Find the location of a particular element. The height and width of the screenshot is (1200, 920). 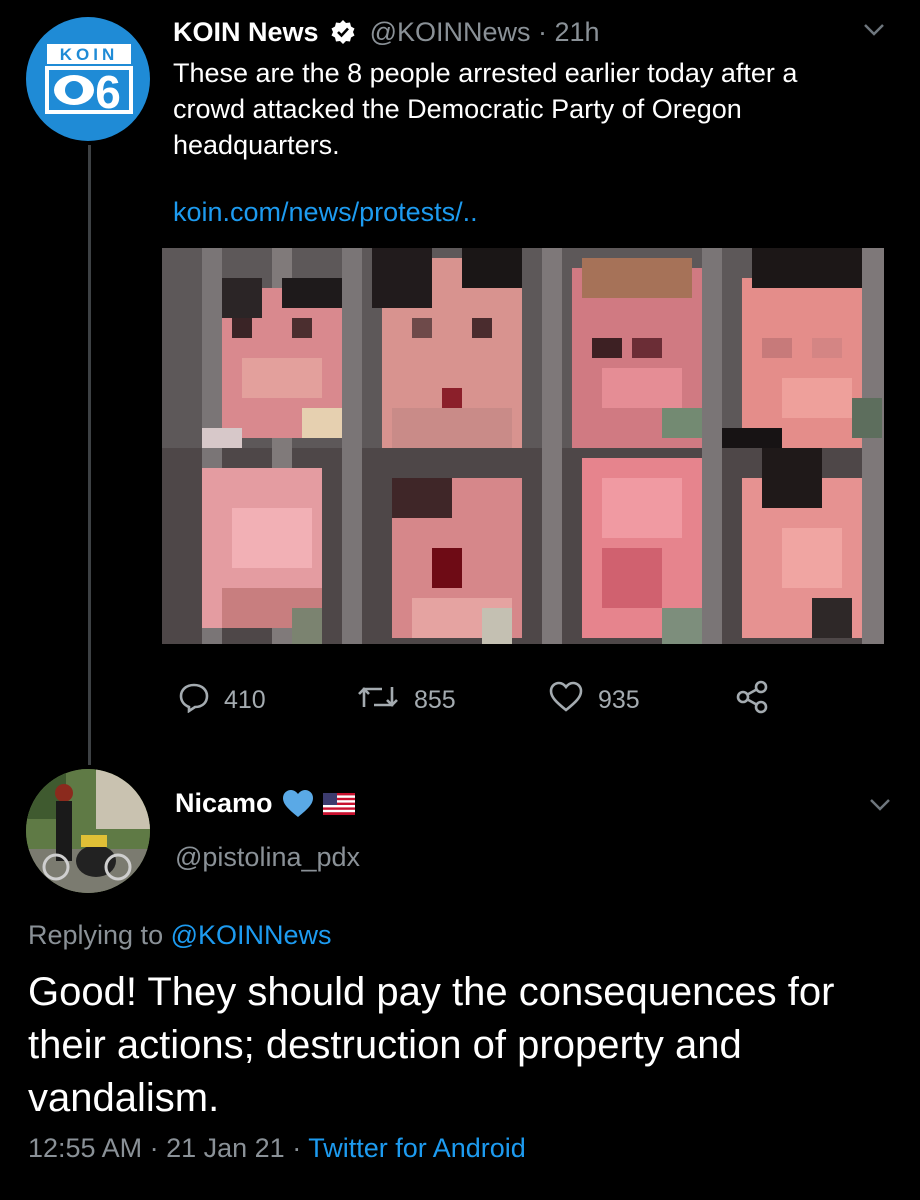

replying-to-line: Replying to @KOINNews is located at coordinates (180, 935).